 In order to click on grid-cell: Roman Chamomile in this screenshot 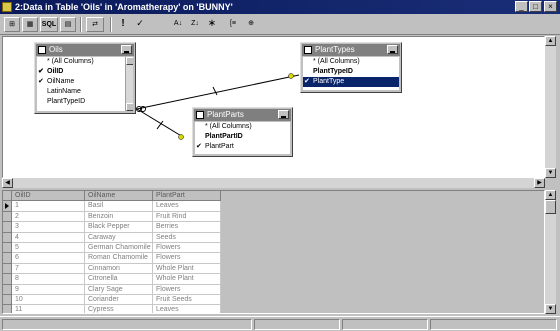, I will do `click(119, 258)`.